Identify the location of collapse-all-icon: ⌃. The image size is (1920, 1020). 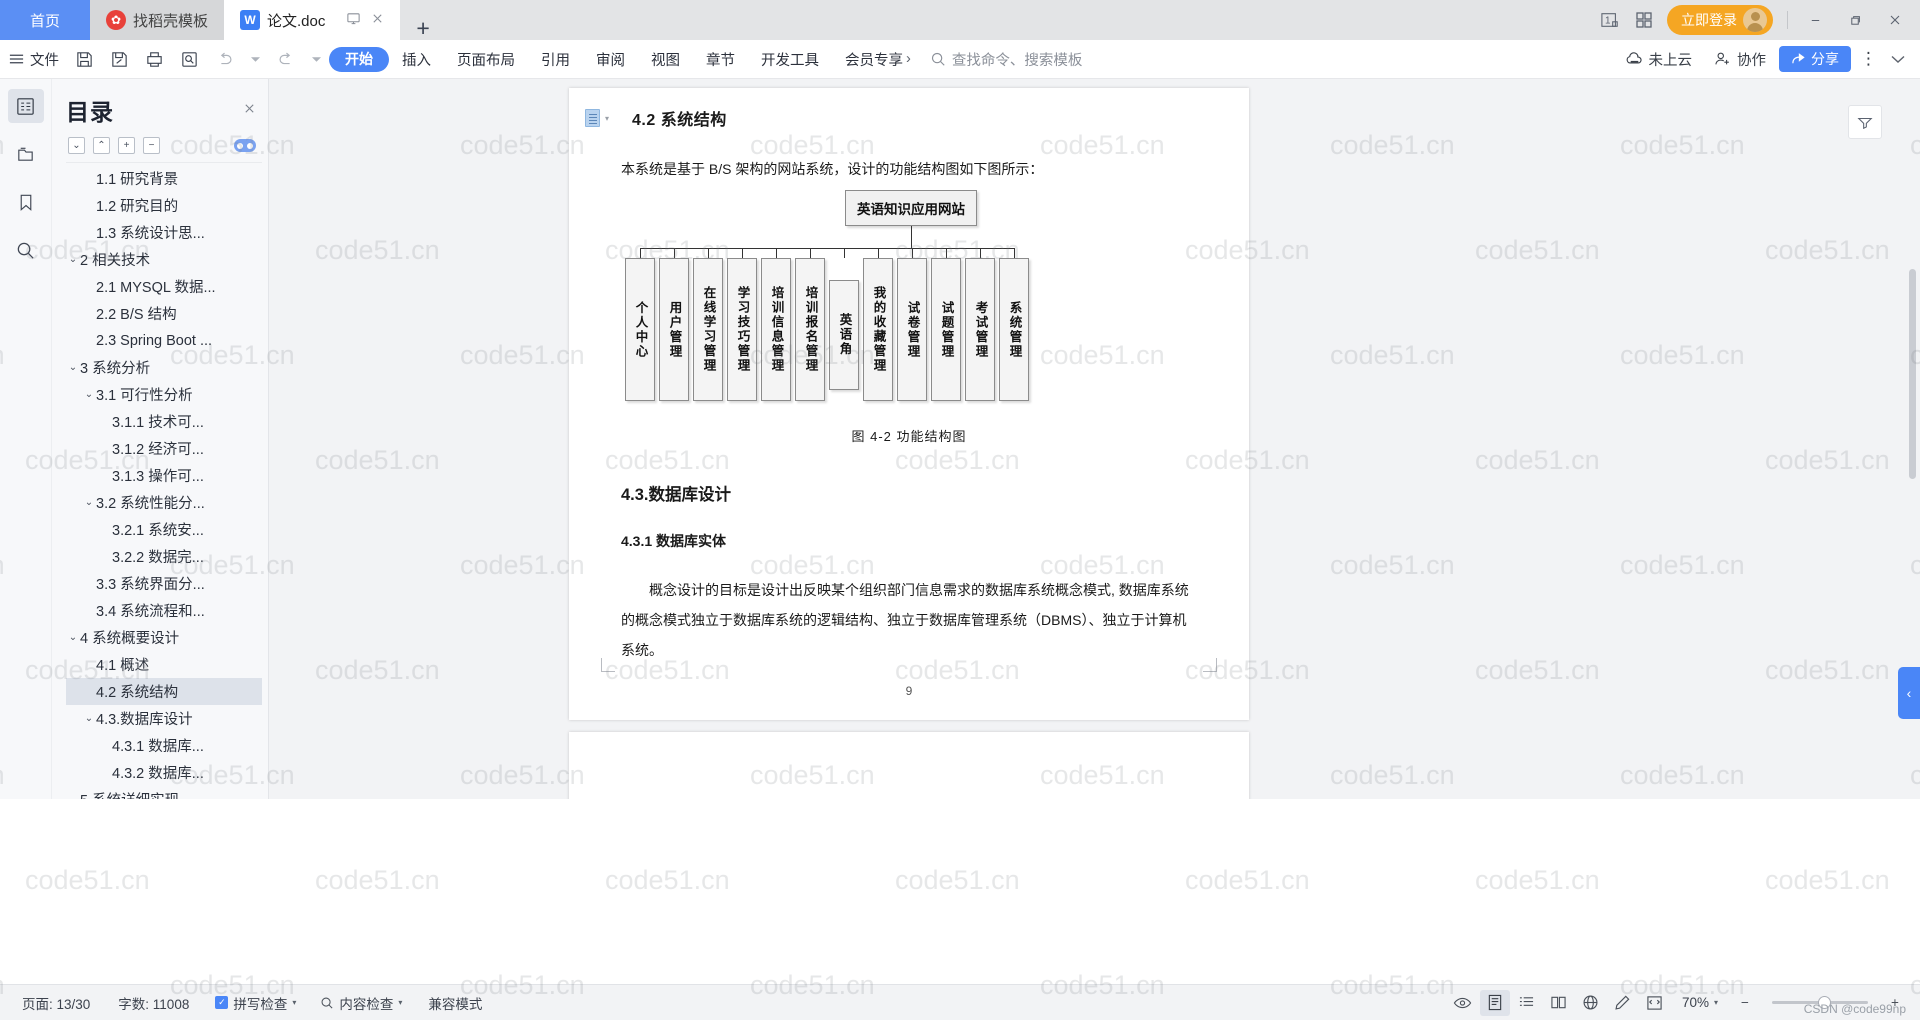
(101, 145).